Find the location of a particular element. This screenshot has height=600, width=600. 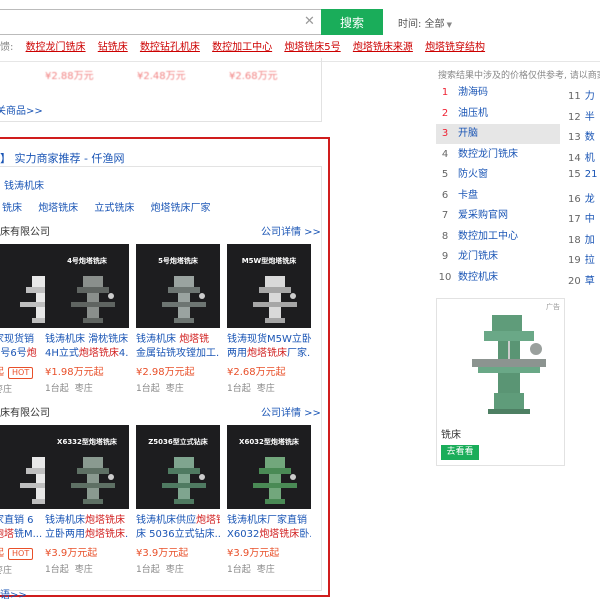

rank-label: 草 is located at coordinates (589, 281).